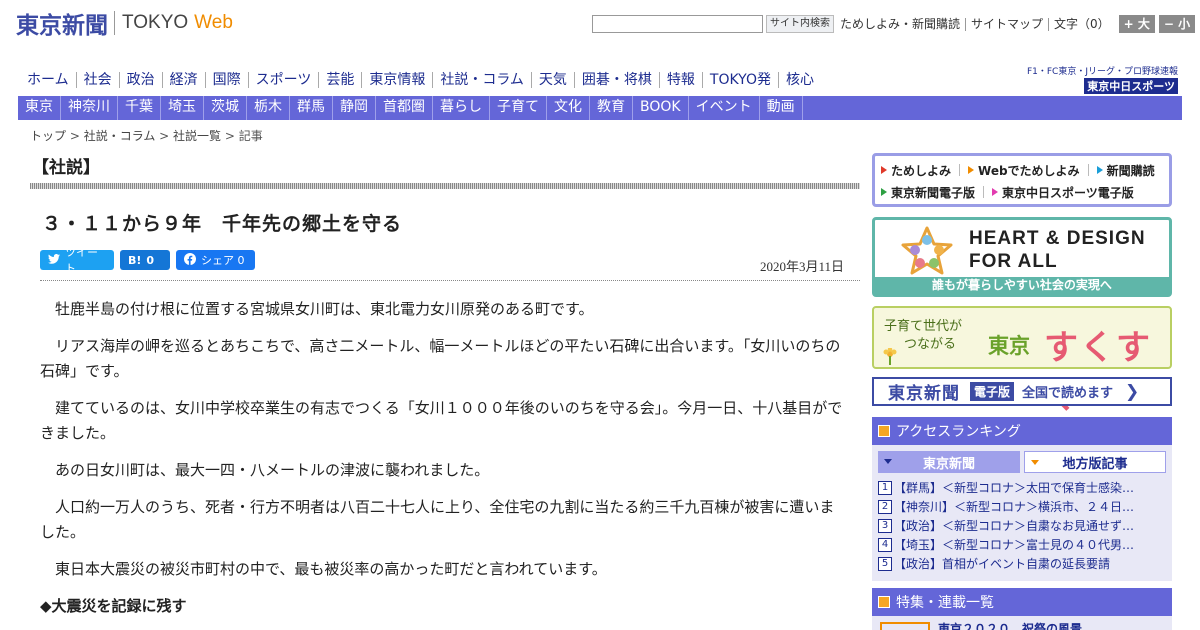 The width and height of the screenshot is (1200, 630). I want to click on hatena-bookmark-button: B! 0, so click(145, 260).